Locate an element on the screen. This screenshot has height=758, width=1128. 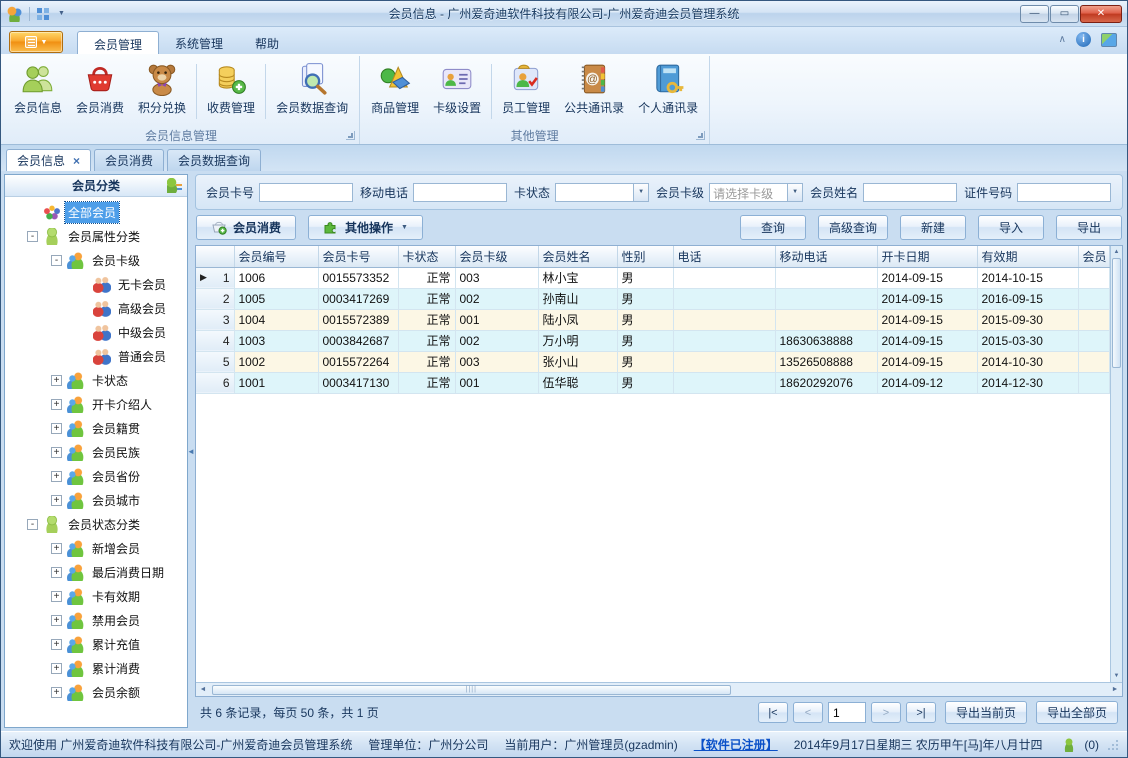
query-button: 查询 is located at coordinates (772, 227).